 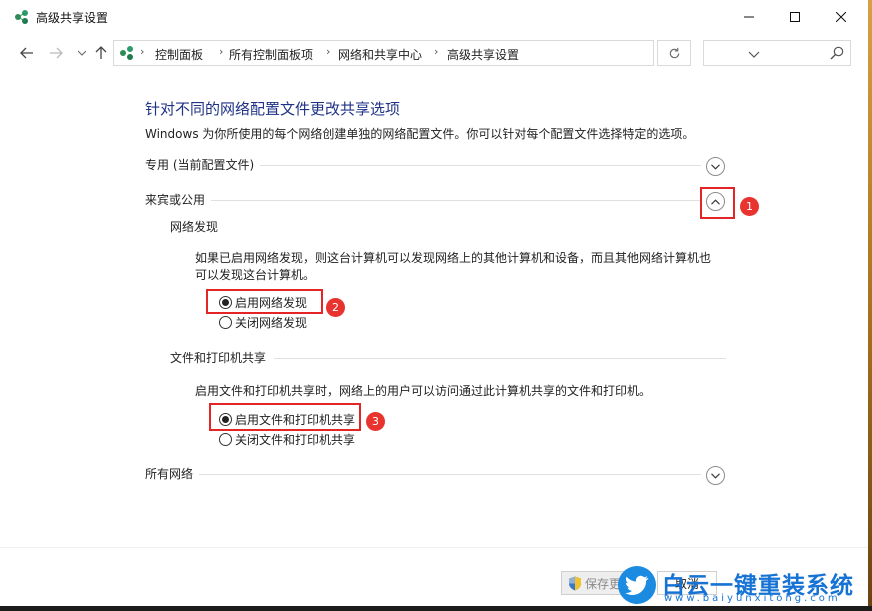 What do you see at coordinates (335, 307) in the screenshot?
I see `annotation-badge-2: 2` at bounding box center [335, 307].